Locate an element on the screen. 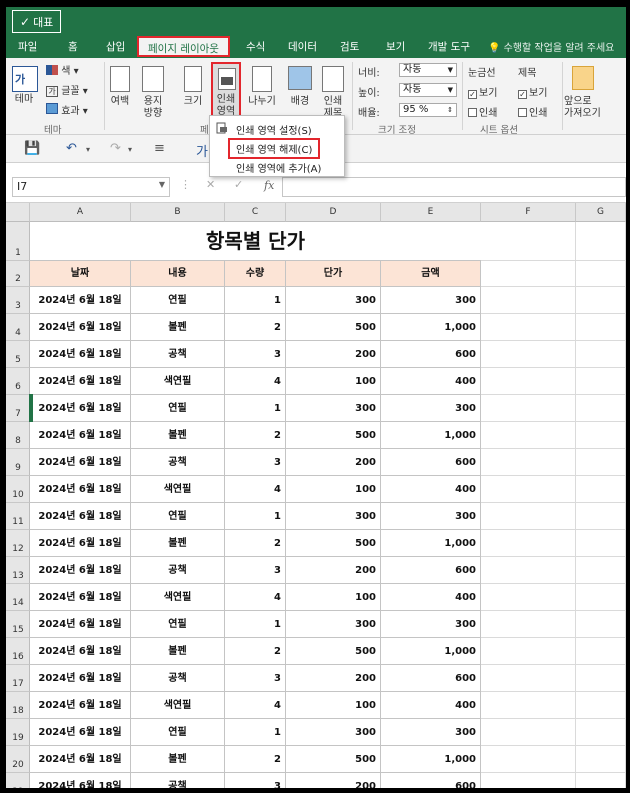 This screenshot has height=793, width=630. headings-view-checkbox: ✓ 보기 is located at coordinates (532, 91).